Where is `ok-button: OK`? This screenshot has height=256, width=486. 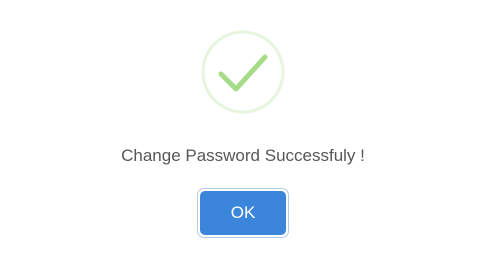 ok-button: OK is located at coordinates (243, 213).